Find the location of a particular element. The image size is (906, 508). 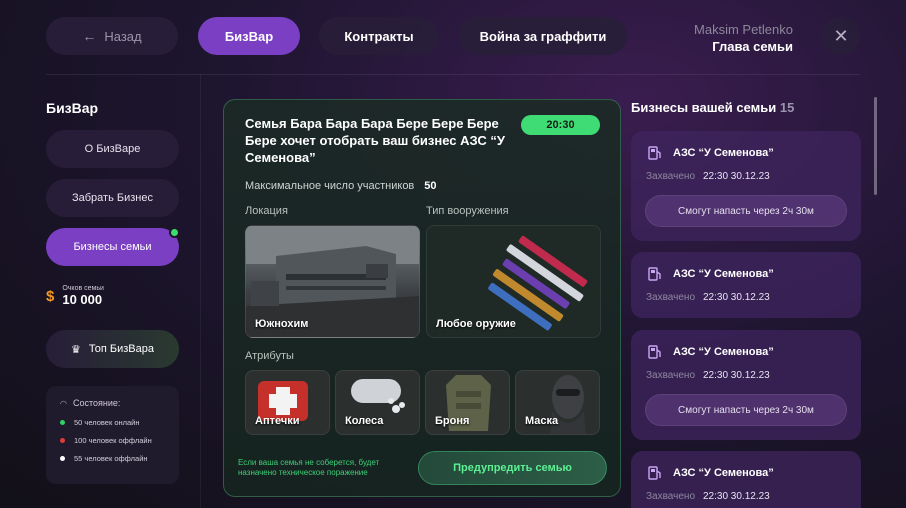

points-label: Очков семьи is located at coordinates (83, 288).